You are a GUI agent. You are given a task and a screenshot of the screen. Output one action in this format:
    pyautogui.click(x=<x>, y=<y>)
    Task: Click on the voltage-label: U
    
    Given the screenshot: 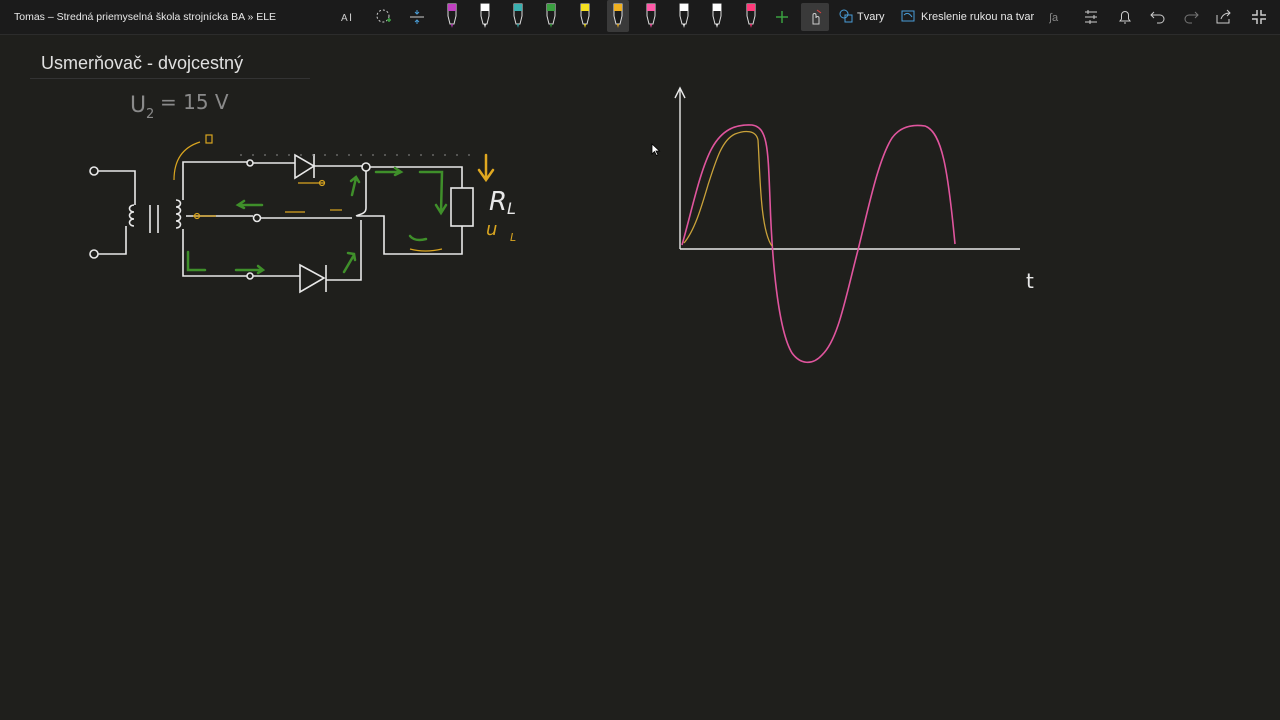 What is the action you would take?
    pyautogui.click(x=138, y=105)
    